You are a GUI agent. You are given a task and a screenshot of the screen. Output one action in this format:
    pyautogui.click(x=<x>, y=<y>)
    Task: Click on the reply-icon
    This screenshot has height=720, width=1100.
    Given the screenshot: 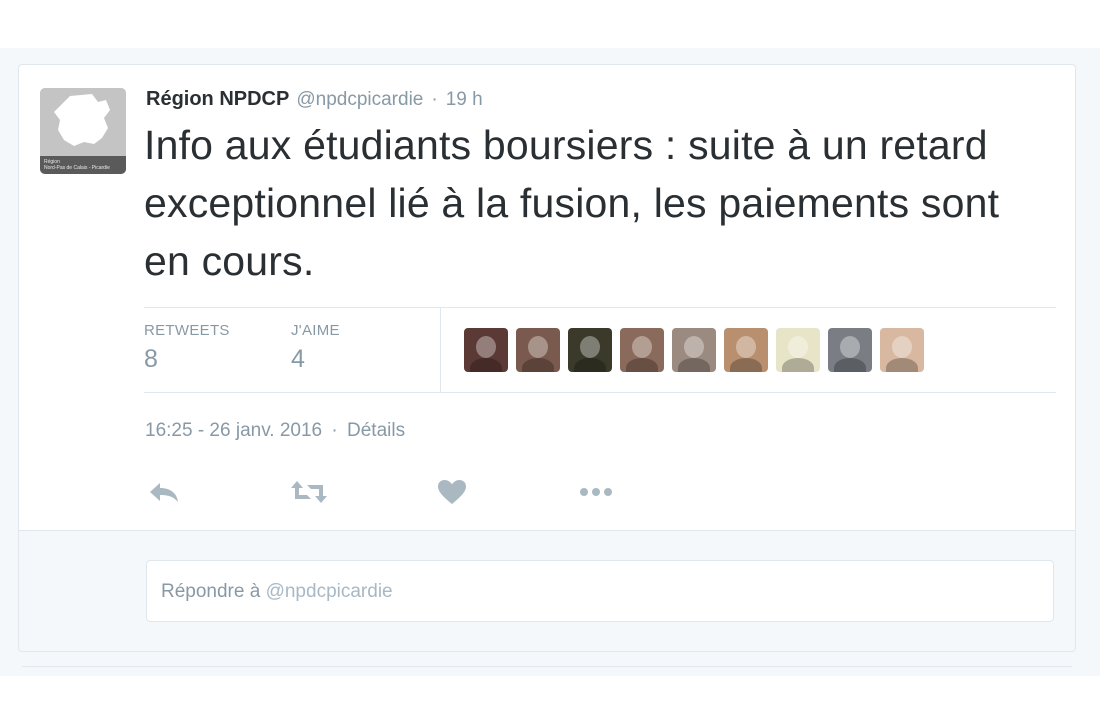 What is the action you would take?
    pyautogui.click(x=164, y=492)
    